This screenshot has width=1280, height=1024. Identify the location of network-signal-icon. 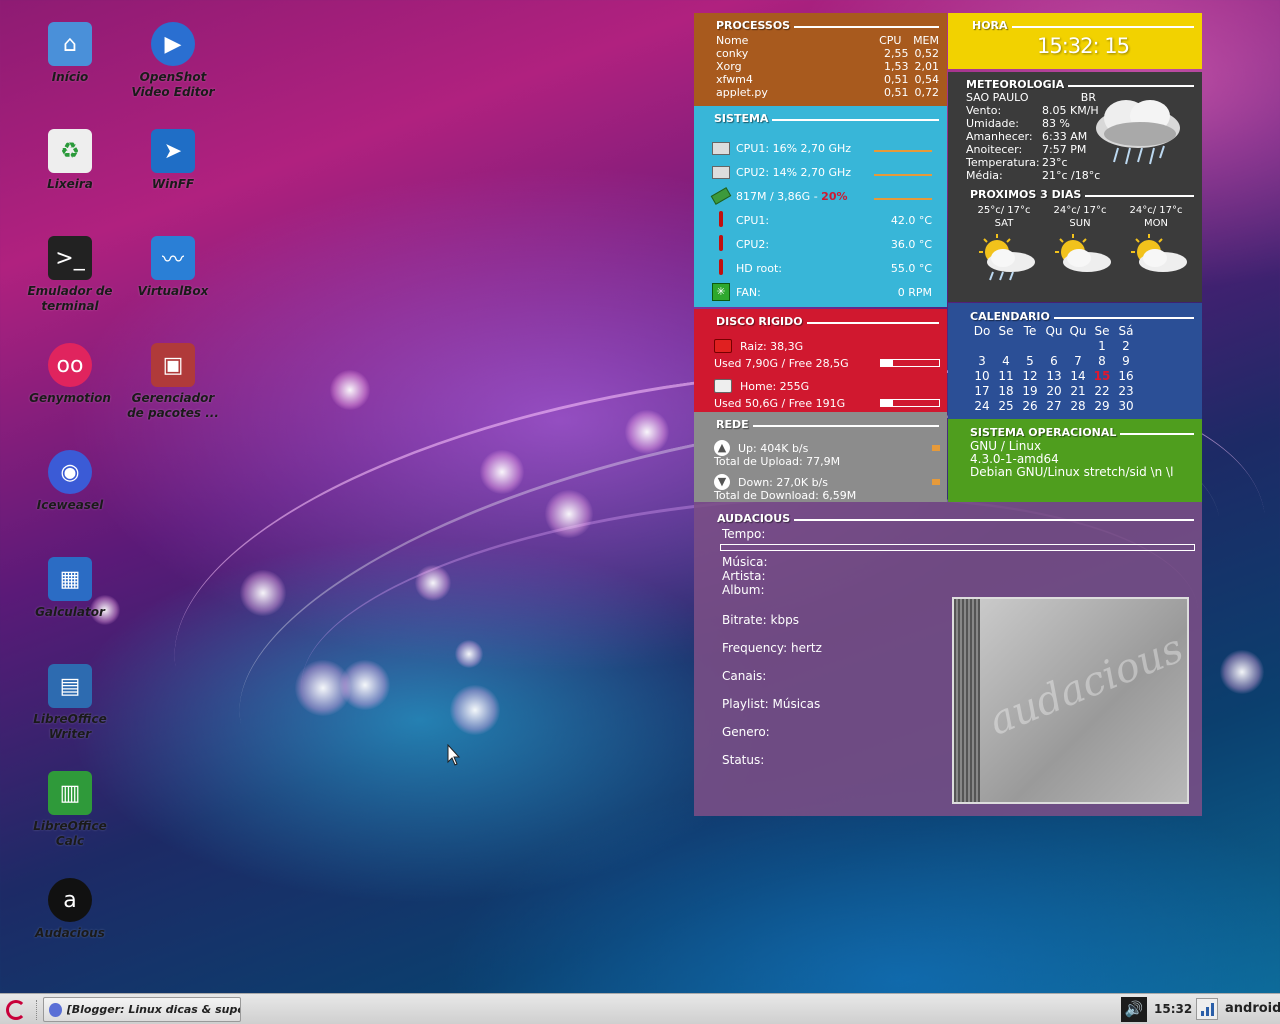
(1207, 1009).